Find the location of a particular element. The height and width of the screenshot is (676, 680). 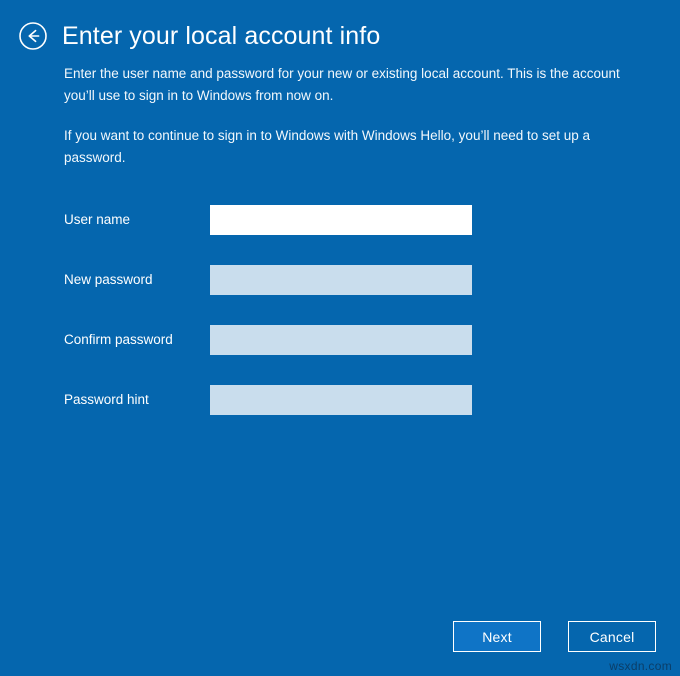

confirm-password-label: Confirm password is located at coordinates (118, 339).